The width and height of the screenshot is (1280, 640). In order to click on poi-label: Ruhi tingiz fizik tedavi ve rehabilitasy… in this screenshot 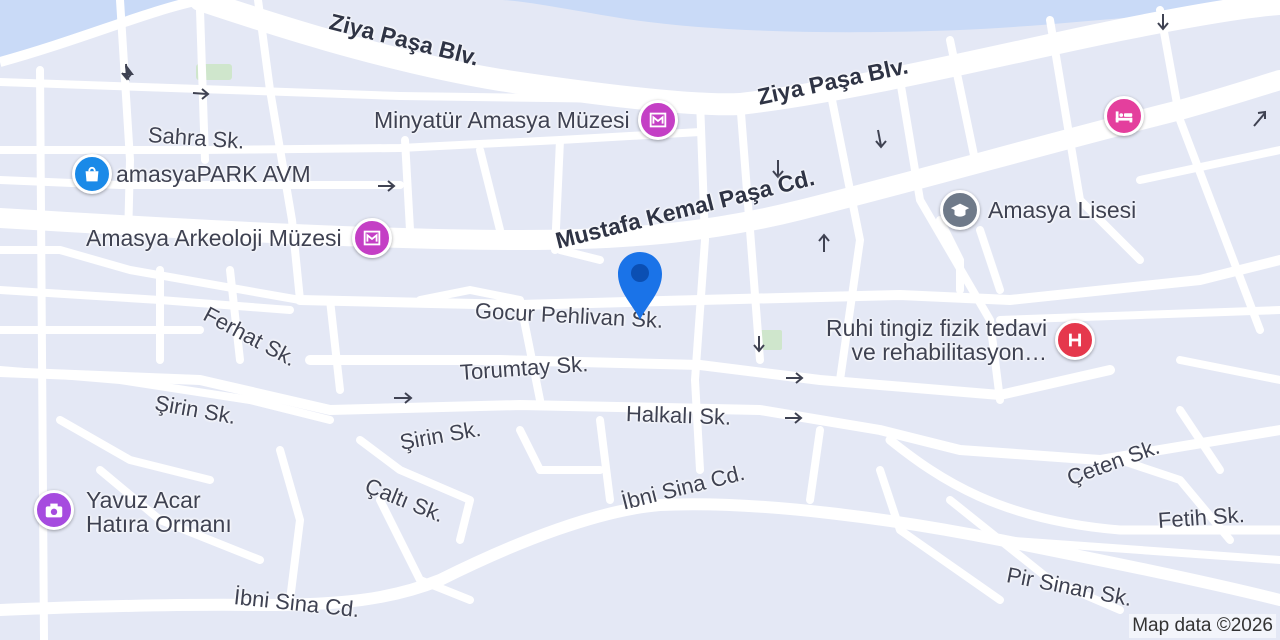, I will do `click(936, 340)`.